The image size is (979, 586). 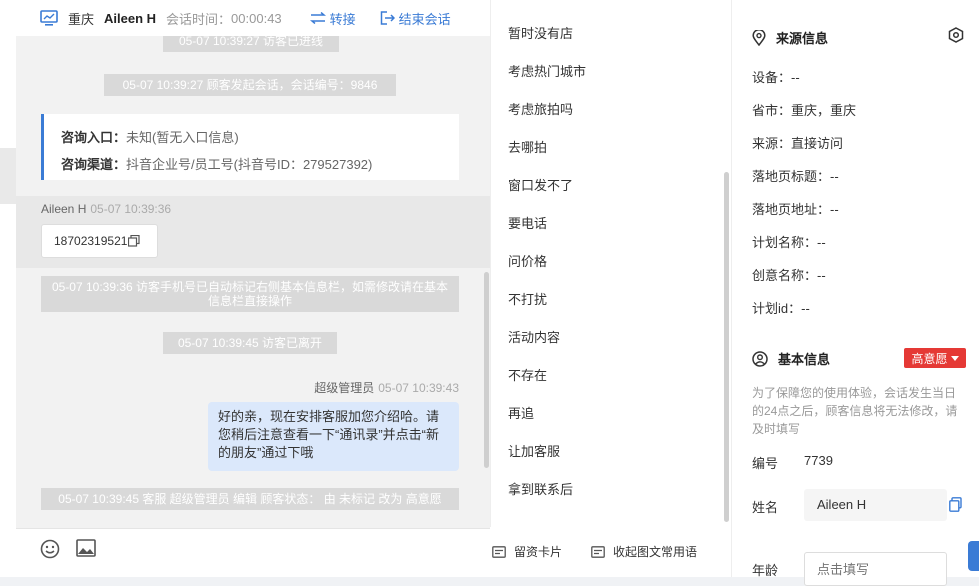 I want to click on intent-badge-label: 高意愿, so click(x=929, y=358).